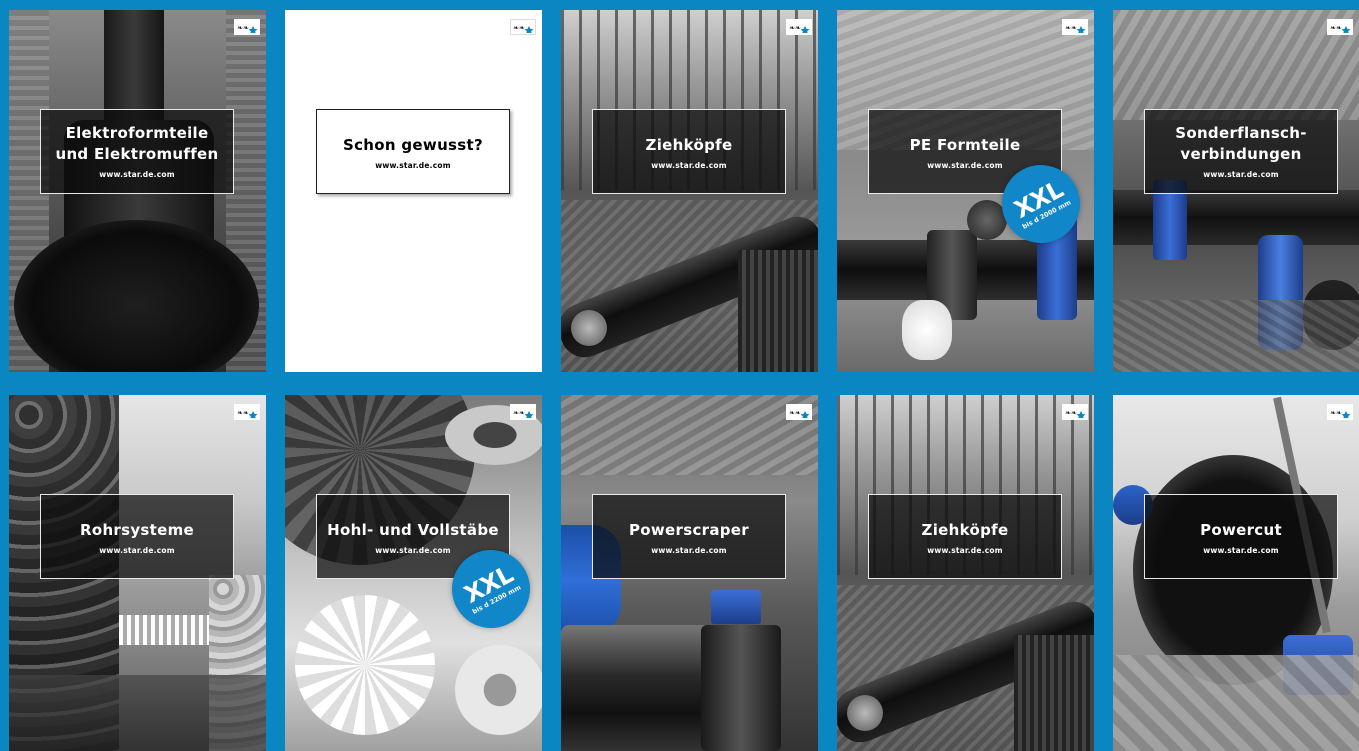 The height and width of the screenshot is (751, 1359). I want to click on card-label: Schon gewusst? www.star.de.com, so click(413, 151).